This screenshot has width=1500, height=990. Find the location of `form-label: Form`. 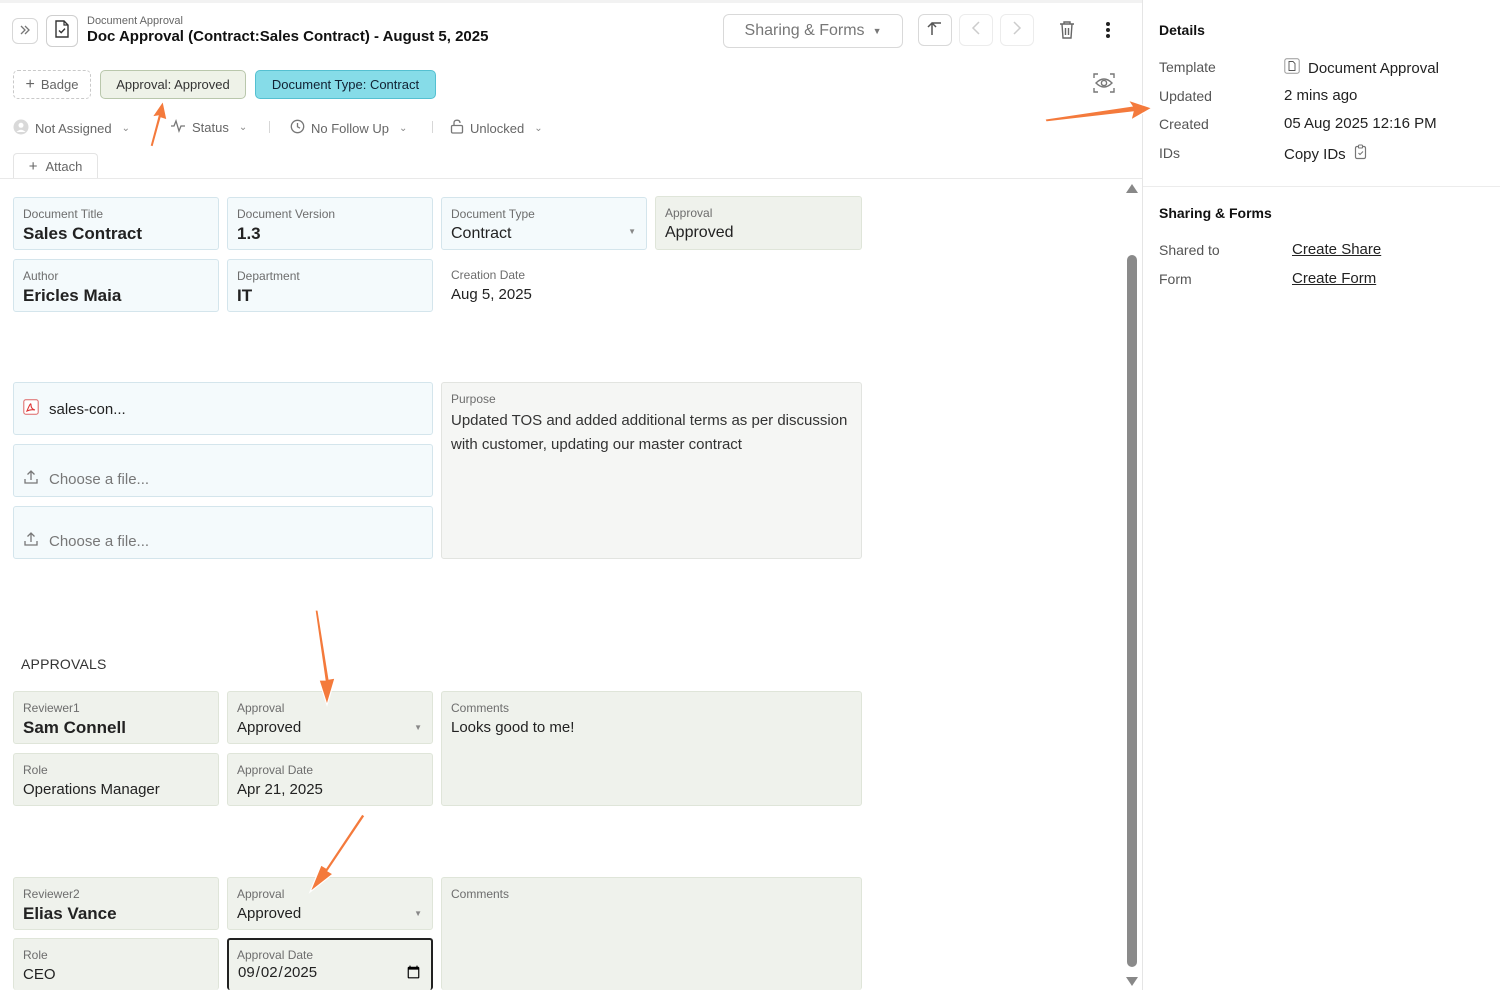

form-label: Form is located at coordinates (1175, 279).